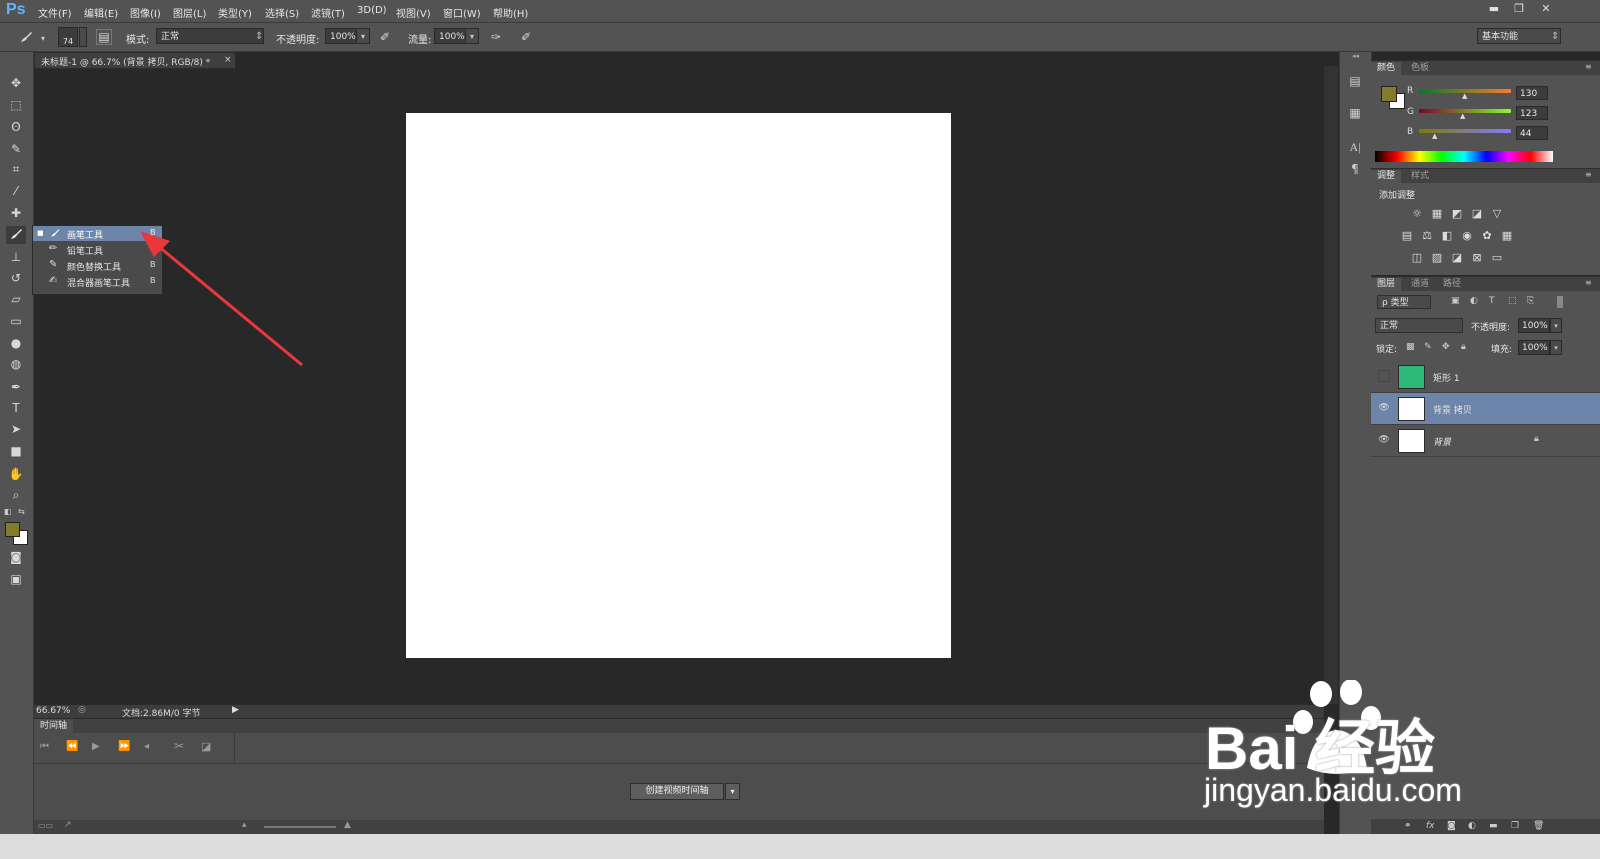  What do you see at coordinates (244, 825) in the screenshot?
I see `zoom-out-timeline-icon: ▴` at bounding box center [244, 825].